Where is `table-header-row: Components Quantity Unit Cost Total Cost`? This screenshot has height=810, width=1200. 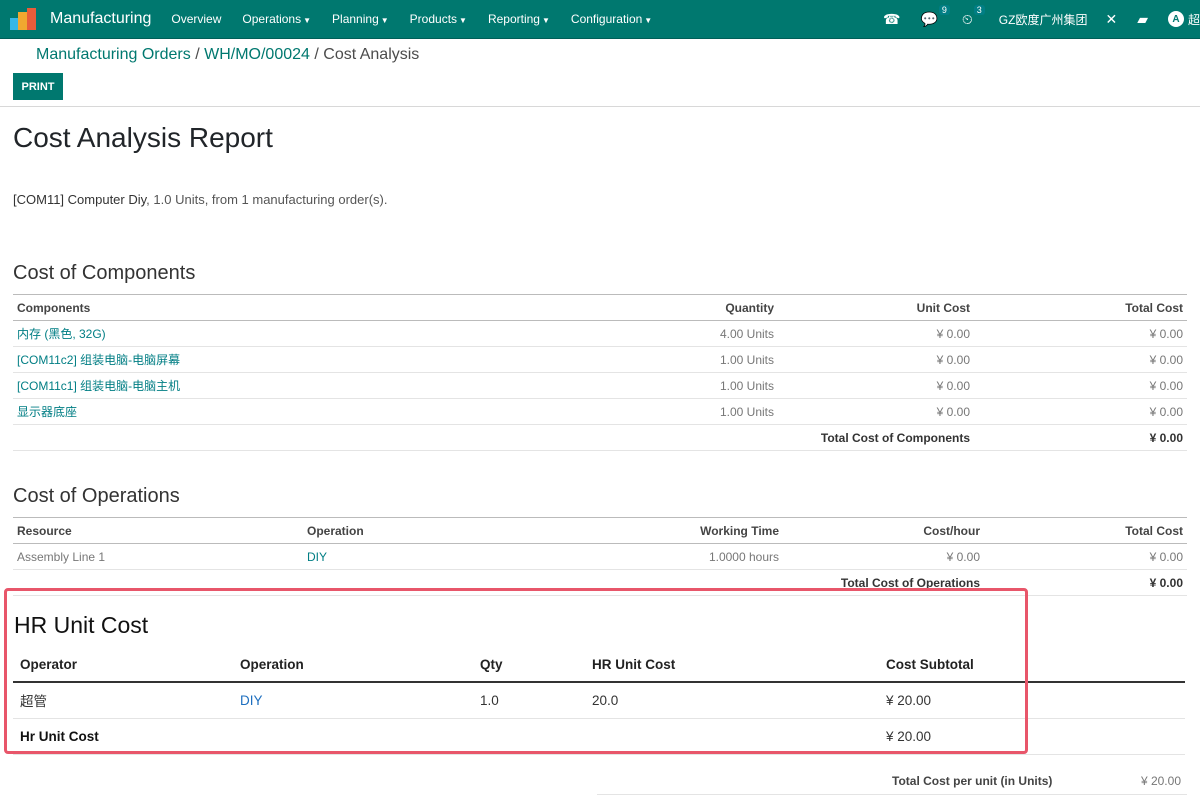 table-header-row: Components Quantity Unit Cost Total Cost is located at coordinates (600, 307).